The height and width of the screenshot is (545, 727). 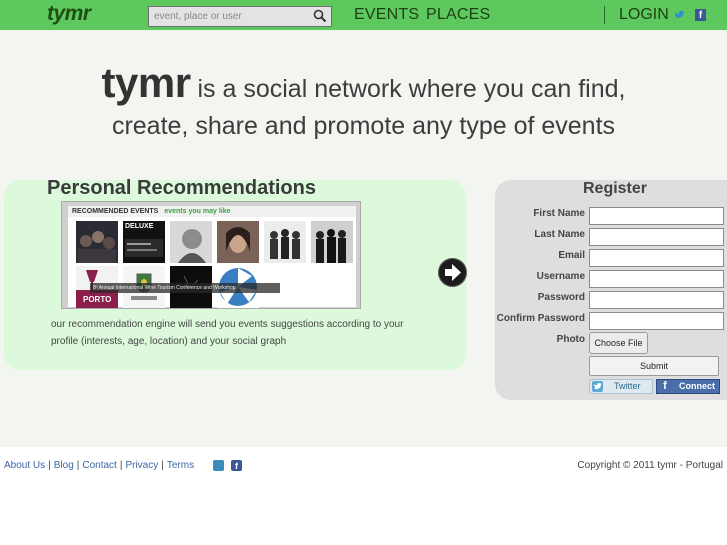 I want to click on screenshot-header: RECOMMENDED EVENTS events you may like, so click(x=212, y=211).